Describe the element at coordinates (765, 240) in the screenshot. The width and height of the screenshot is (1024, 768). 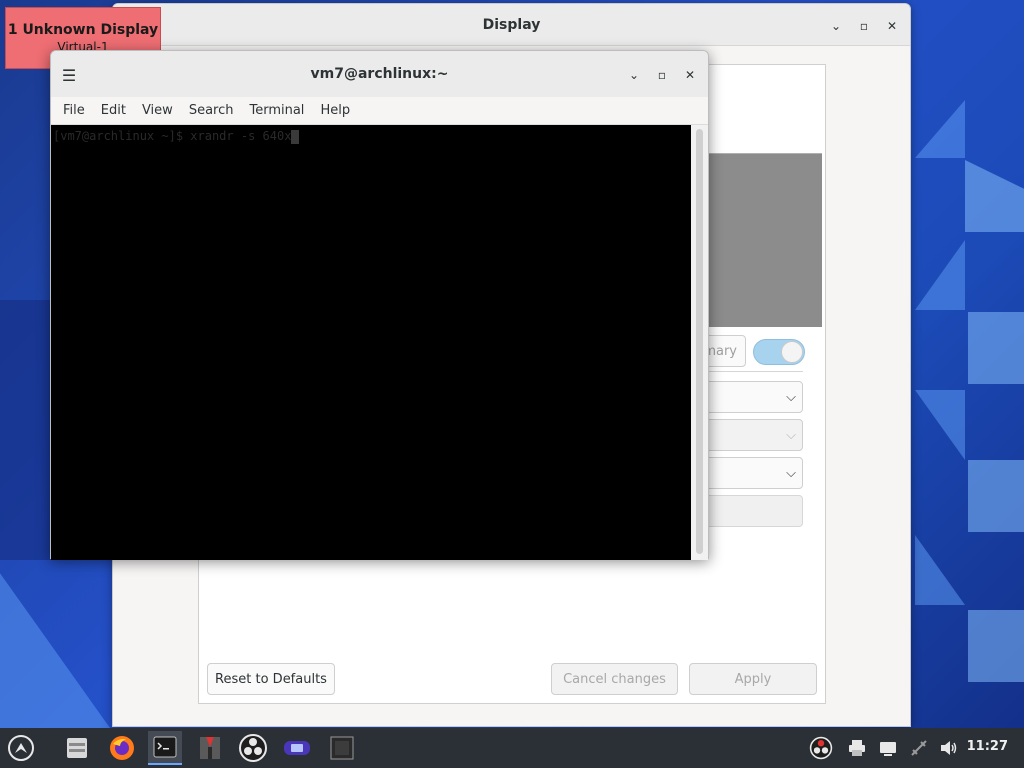
I see `monitor-preview` at that location.